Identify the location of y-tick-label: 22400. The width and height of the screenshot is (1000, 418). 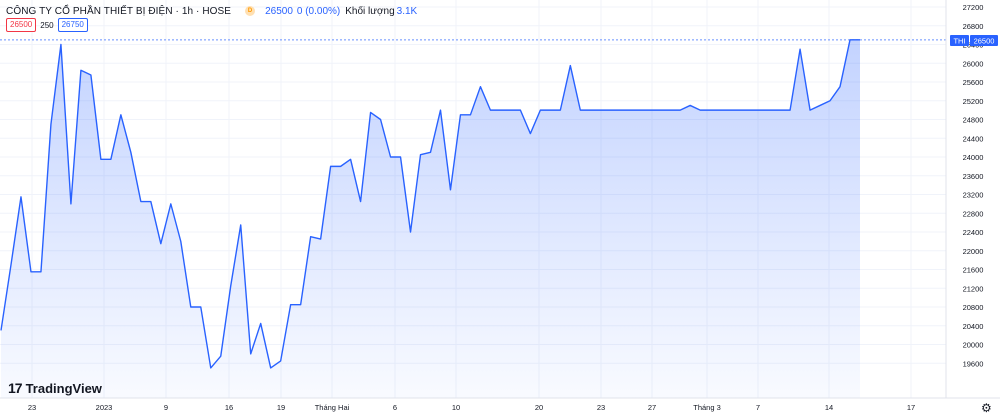
(973, 232).